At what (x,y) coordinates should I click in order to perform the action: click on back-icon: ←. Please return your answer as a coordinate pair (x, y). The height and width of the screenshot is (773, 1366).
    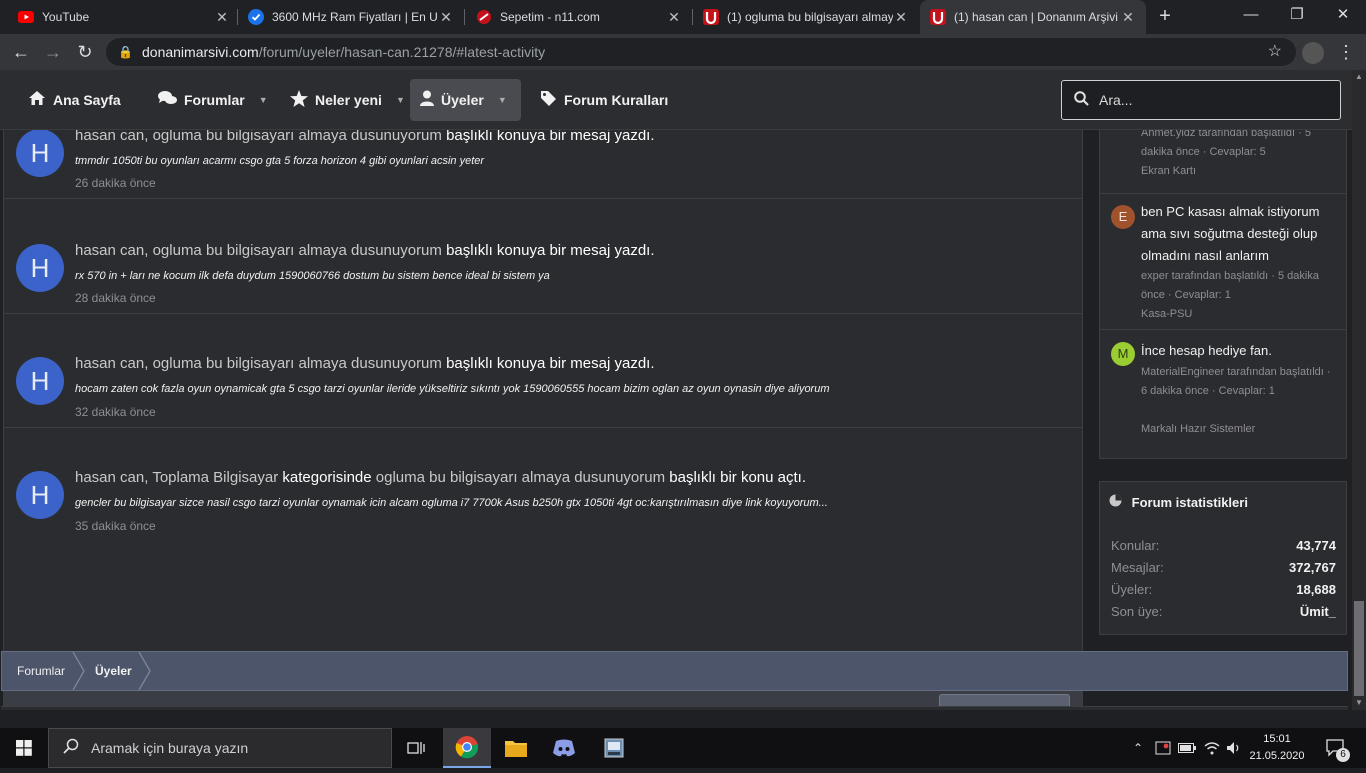
    Looking at the image, I should click on (21, 52).